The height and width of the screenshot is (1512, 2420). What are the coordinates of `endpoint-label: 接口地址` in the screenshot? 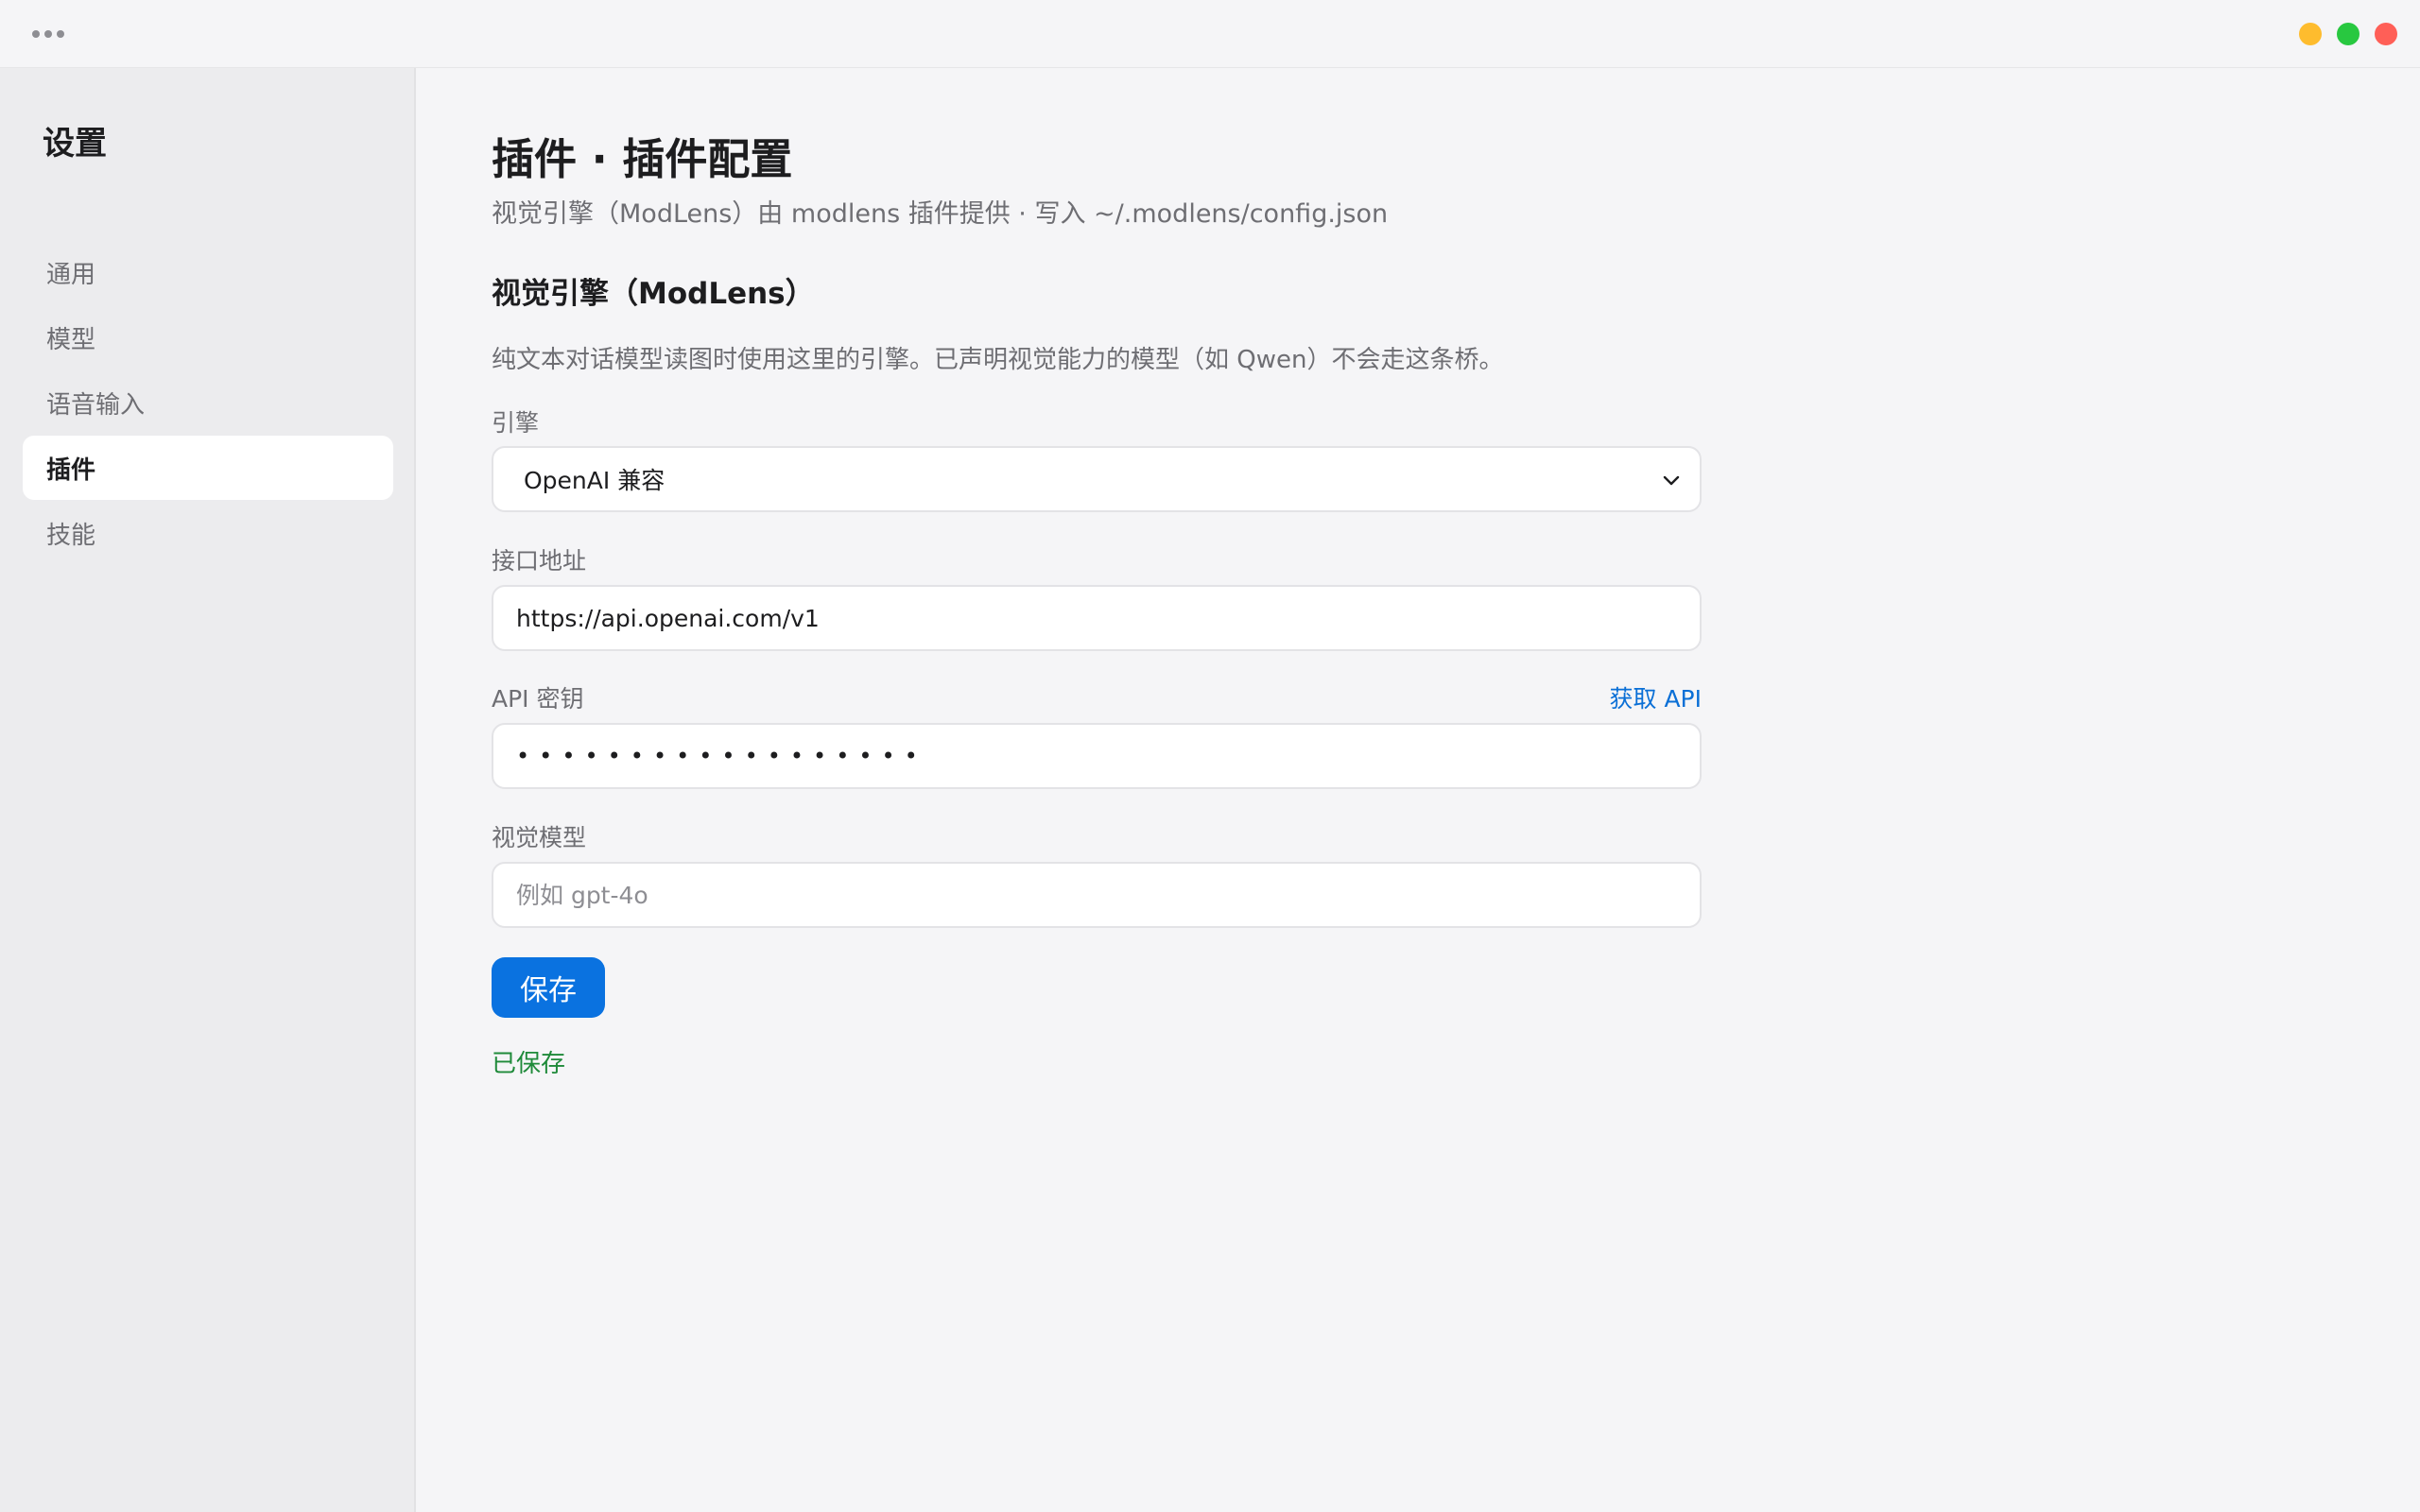 It's located at (539, 561).